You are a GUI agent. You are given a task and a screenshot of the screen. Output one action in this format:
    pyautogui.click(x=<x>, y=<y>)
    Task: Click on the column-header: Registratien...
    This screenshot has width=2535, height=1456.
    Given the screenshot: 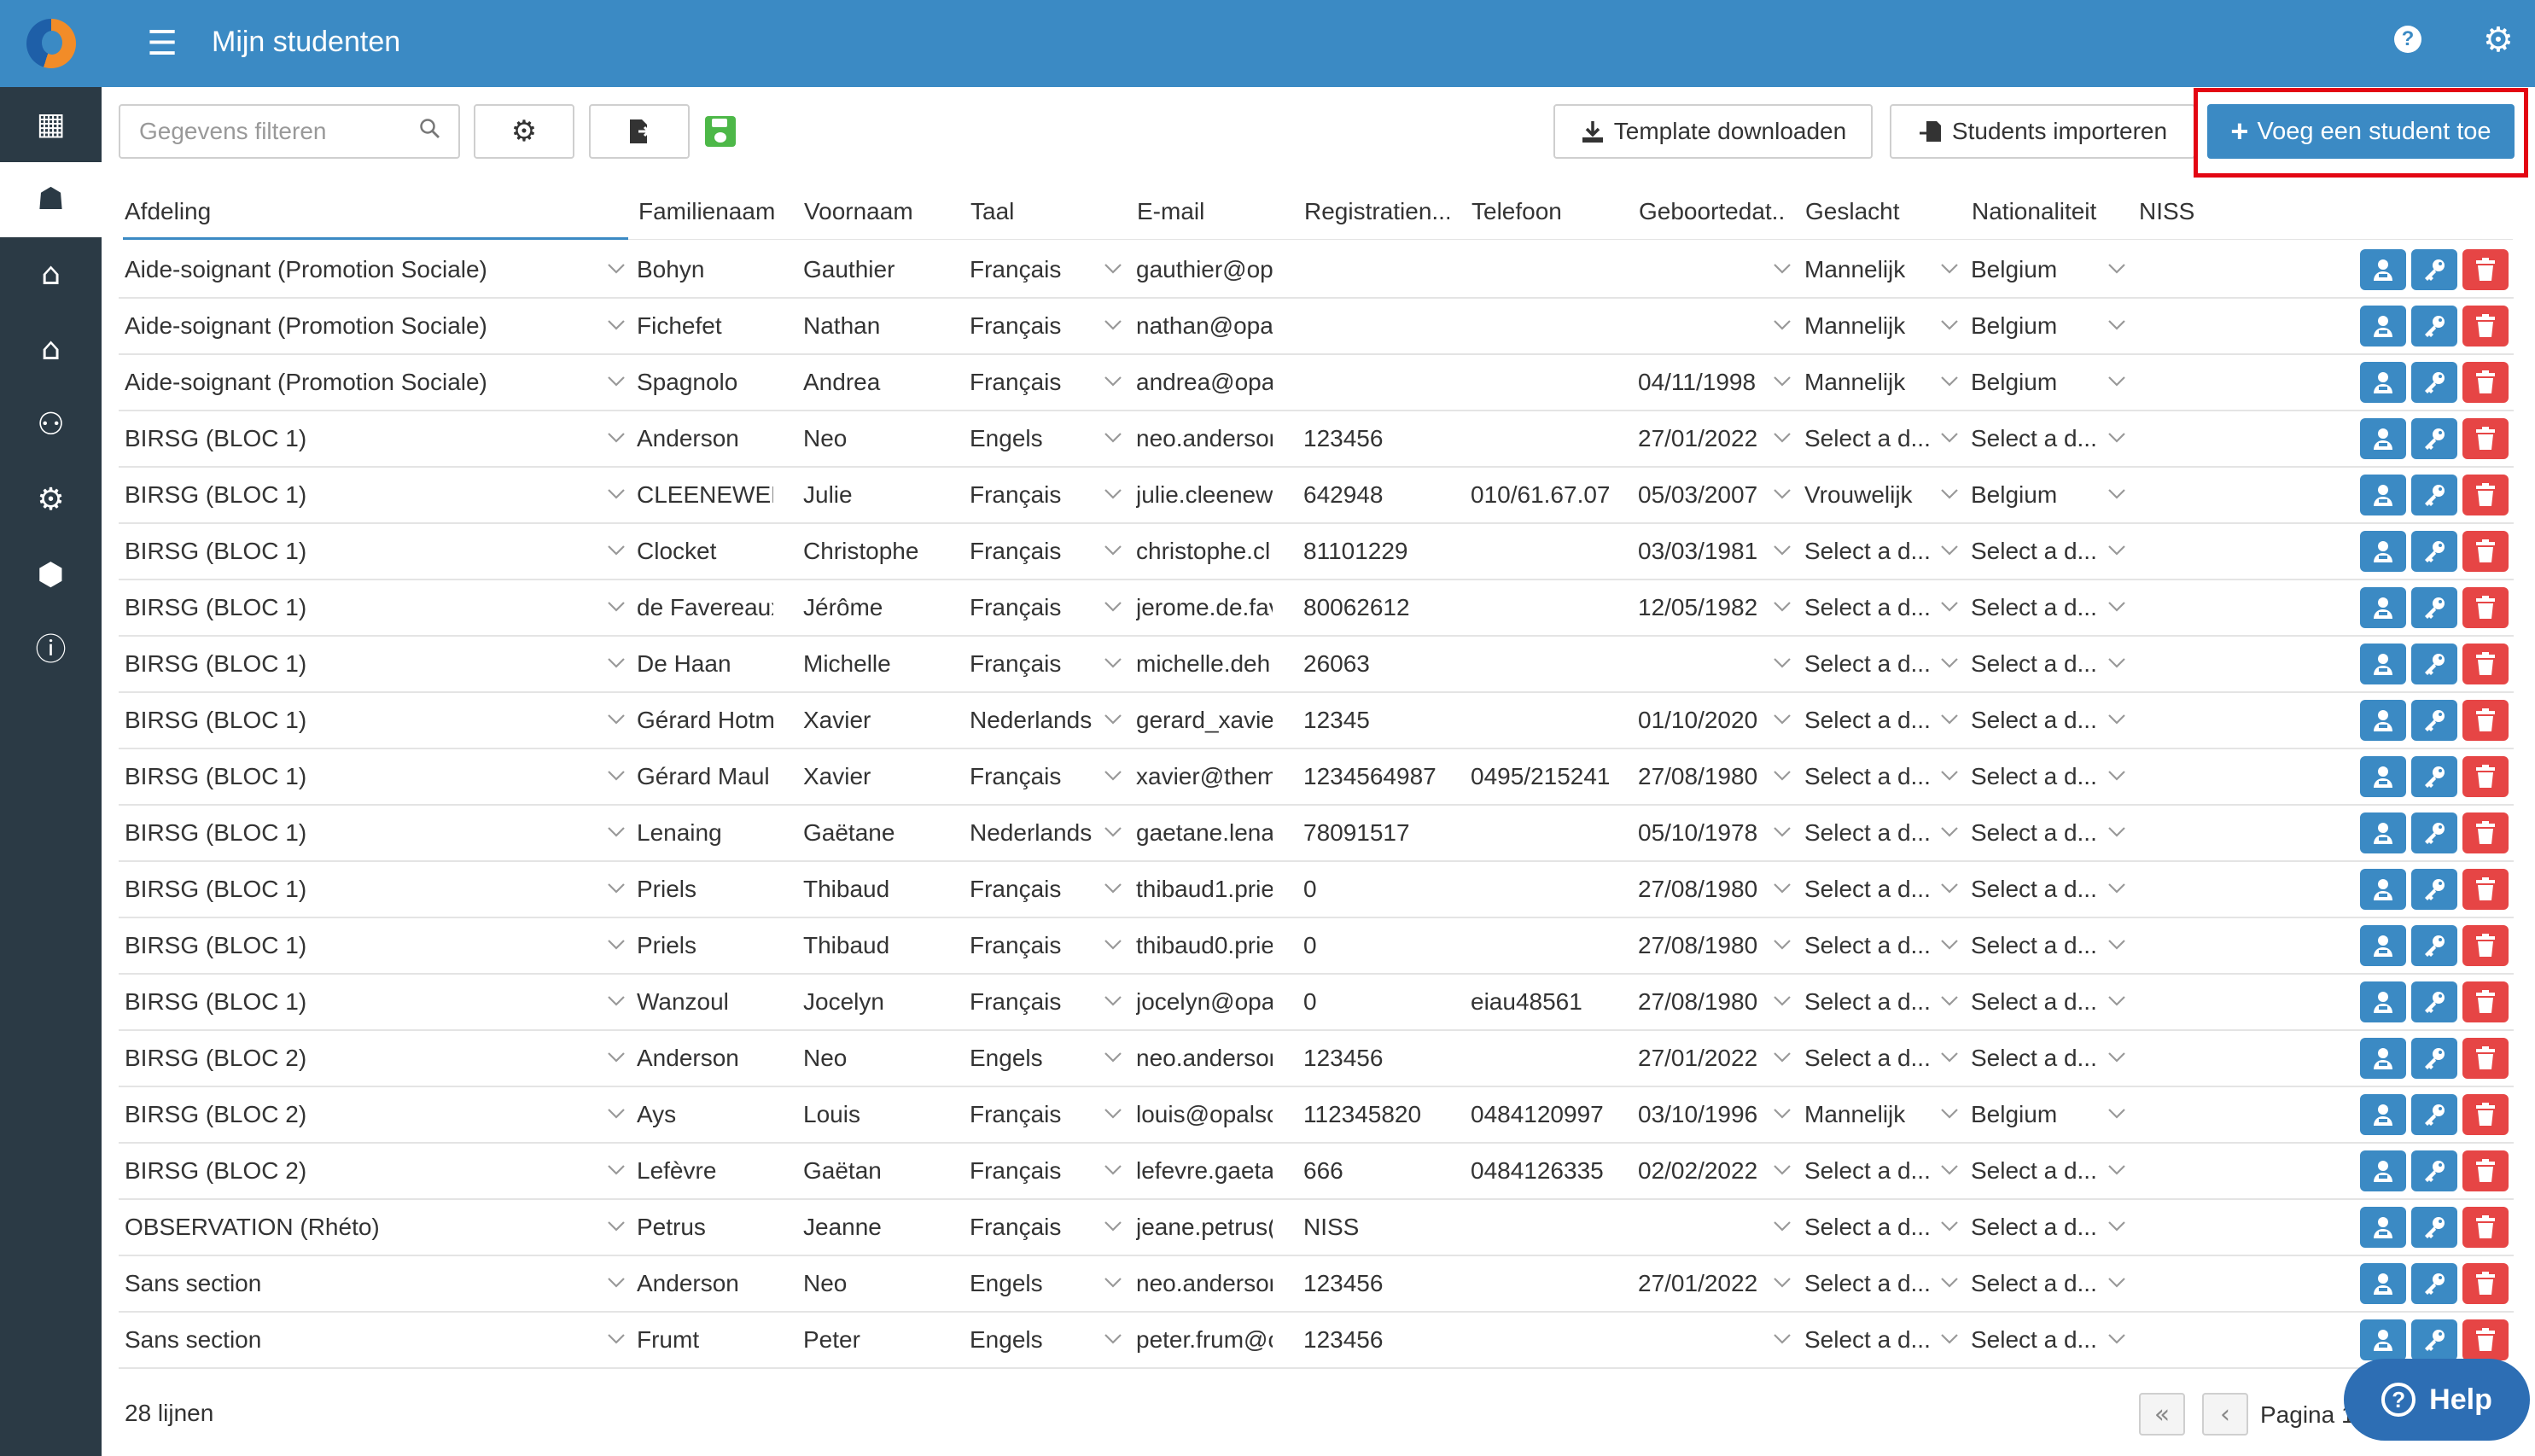 What is the action you would take?
    pyautogui.click(x=1376, y=217)
    